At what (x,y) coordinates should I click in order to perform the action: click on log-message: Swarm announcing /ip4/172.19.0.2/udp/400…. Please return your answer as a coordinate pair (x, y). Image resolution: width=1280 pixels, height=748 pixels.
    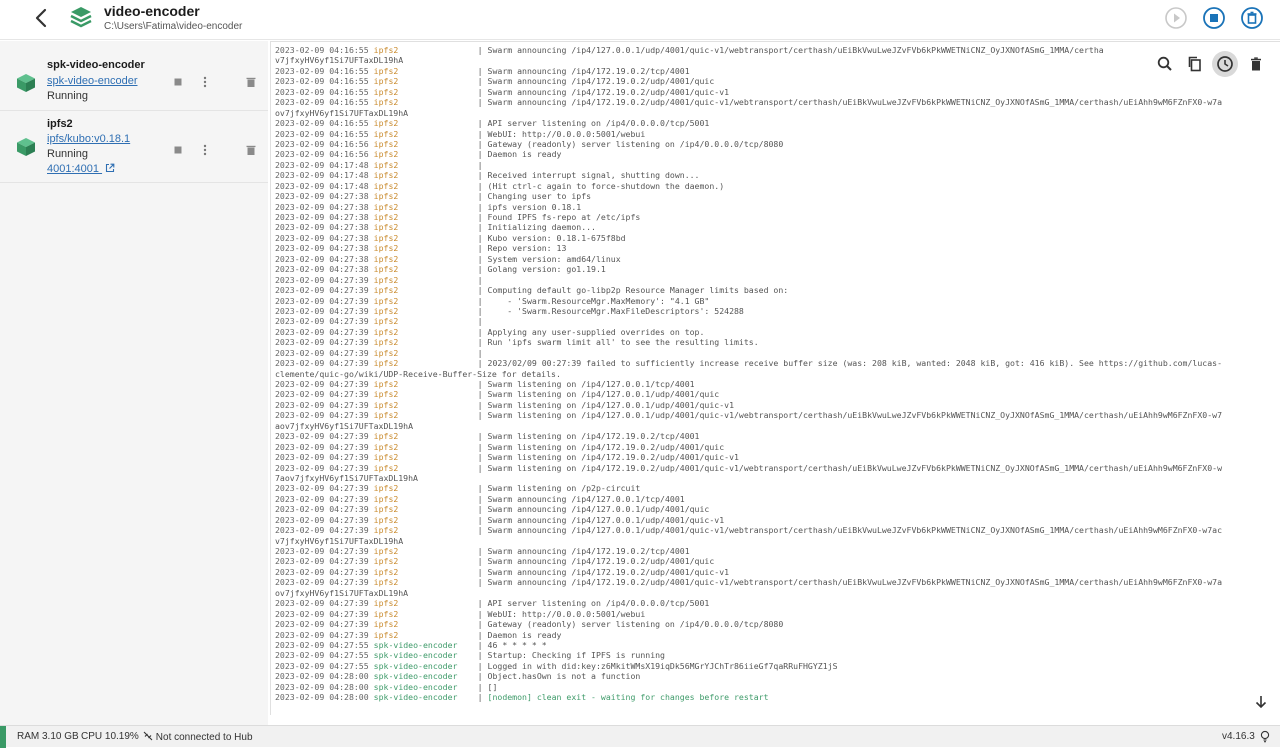
    Looking at the image, I should click on (601, 561).